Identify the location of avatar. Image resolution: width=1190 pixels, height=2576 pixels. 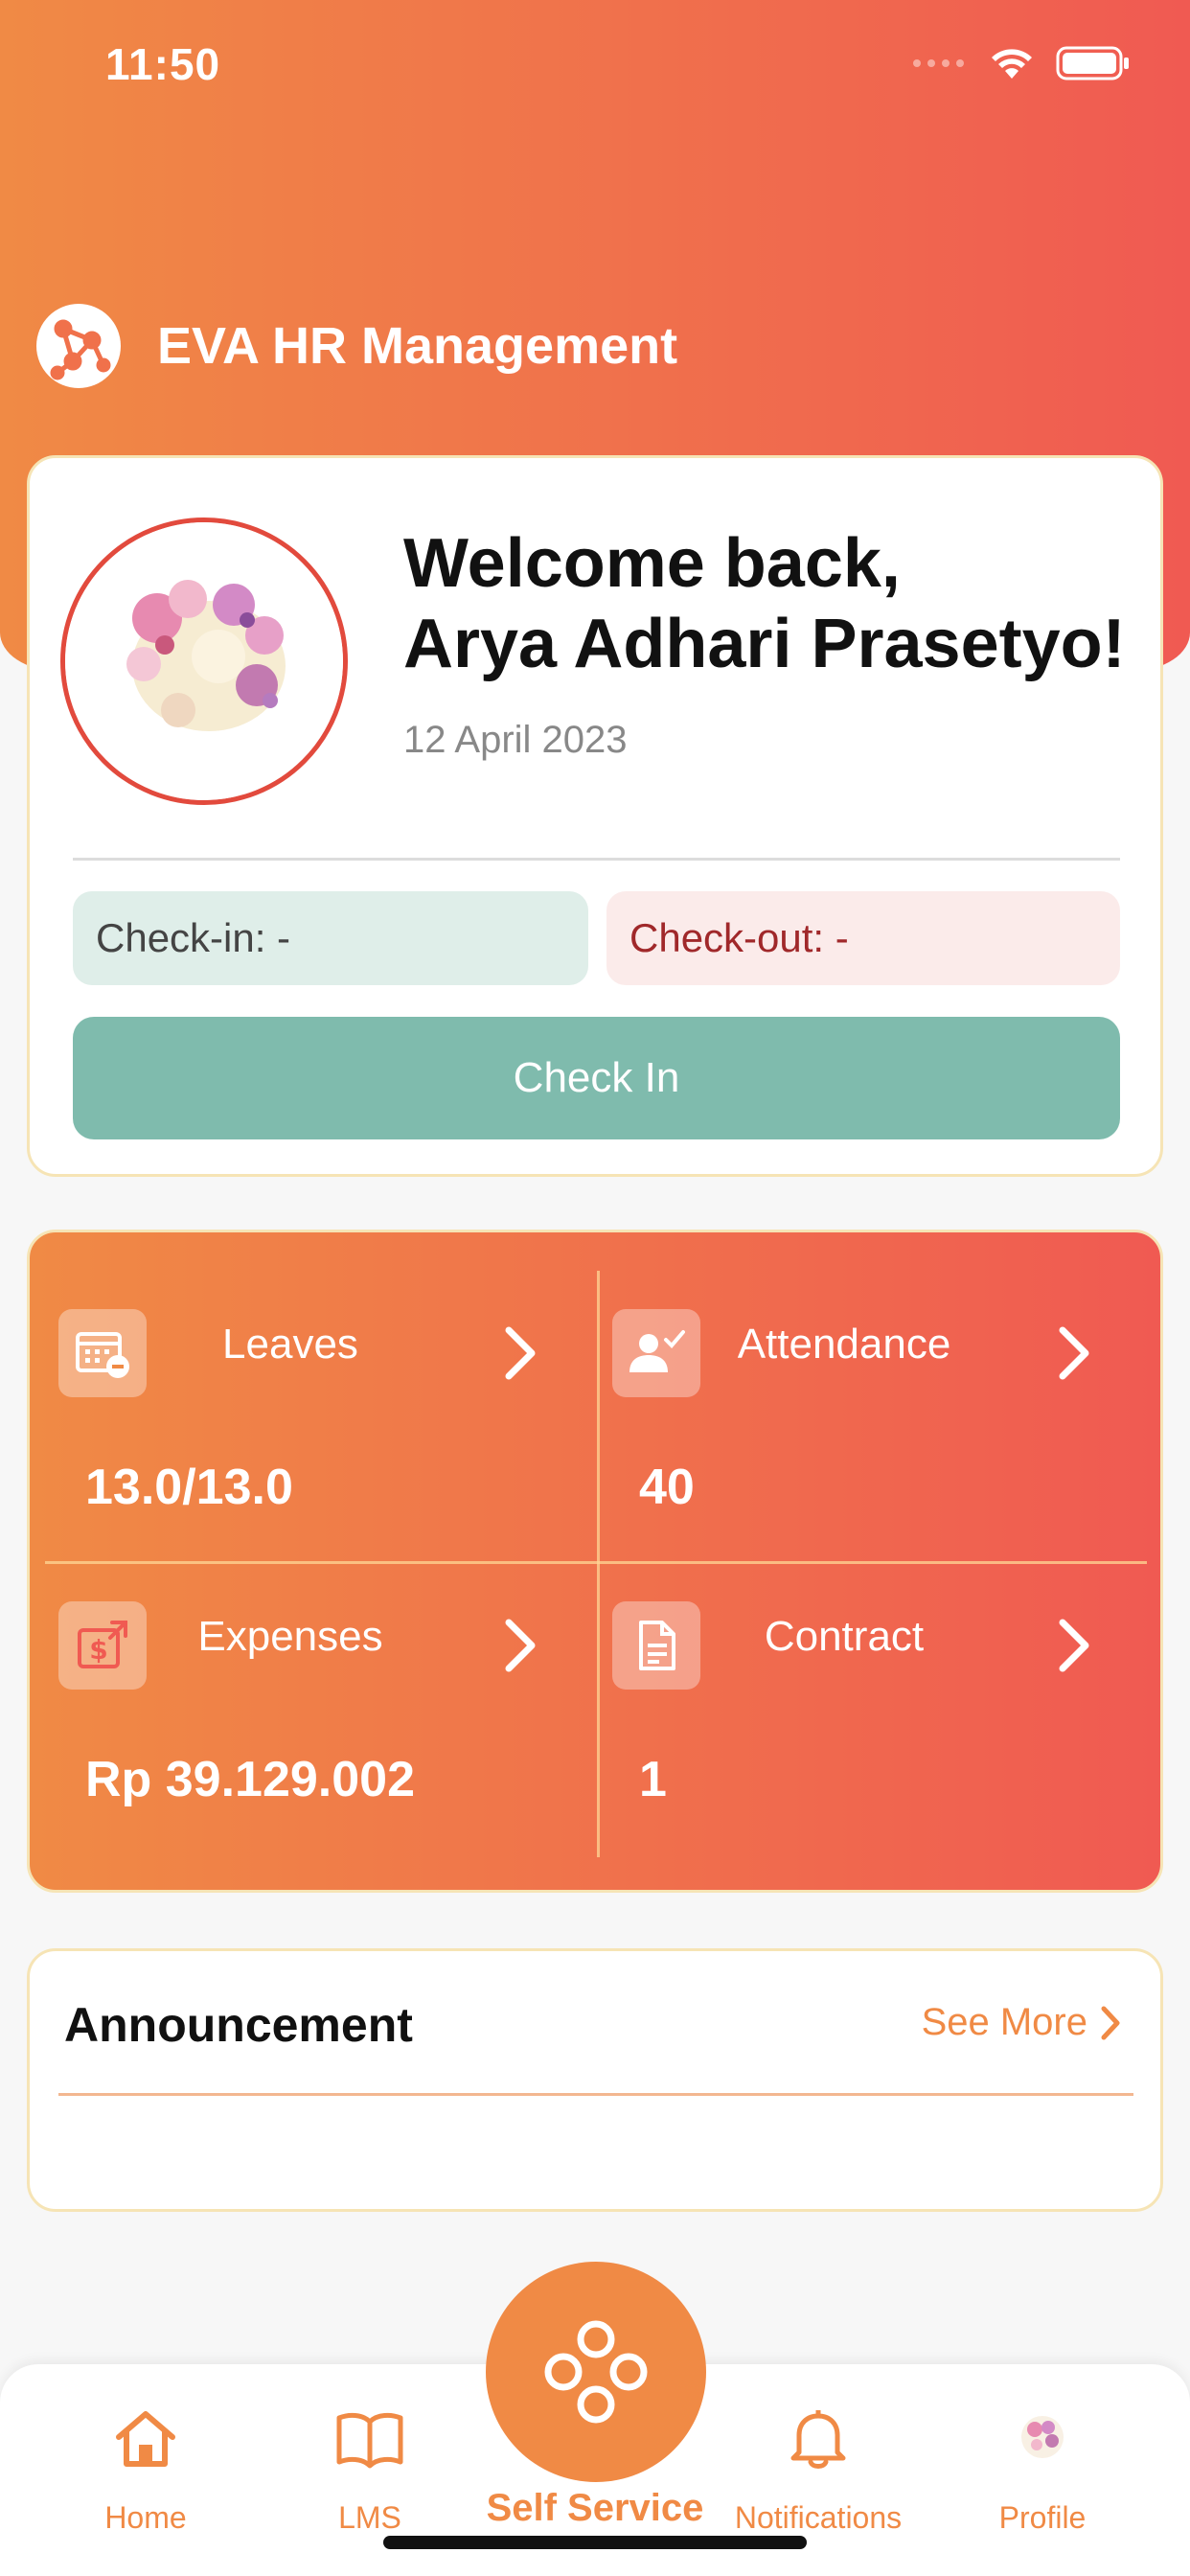
(204, 661).